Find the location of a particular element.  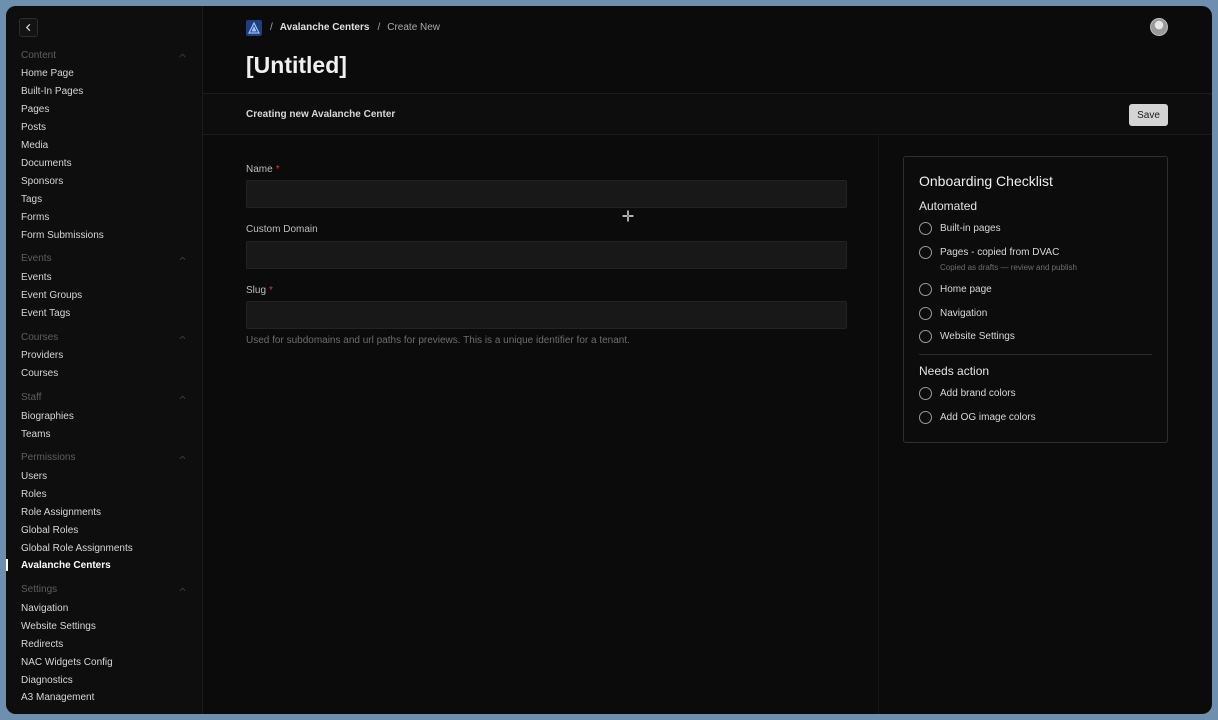

sidebar-item-biographies: Biographies is located at coordinates (47, 416).